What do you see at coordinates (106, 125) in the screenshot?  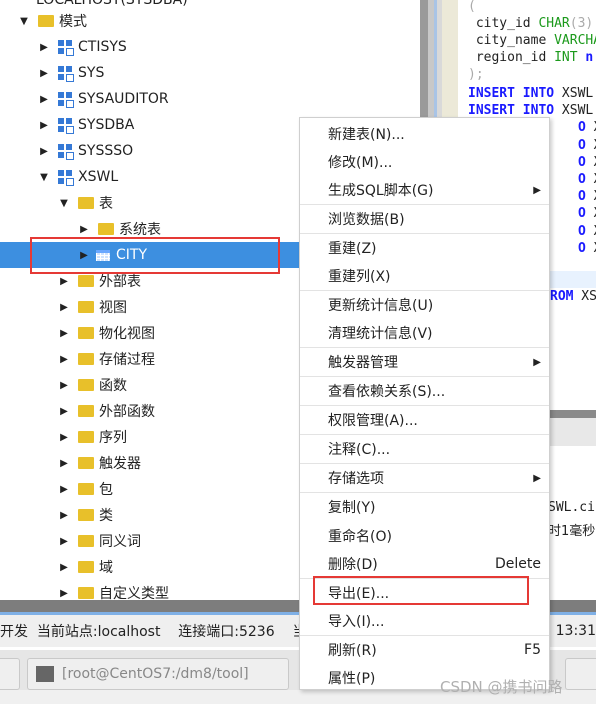 I see `tree-item-label: SYSDBA` at bounding box center [106, 125].